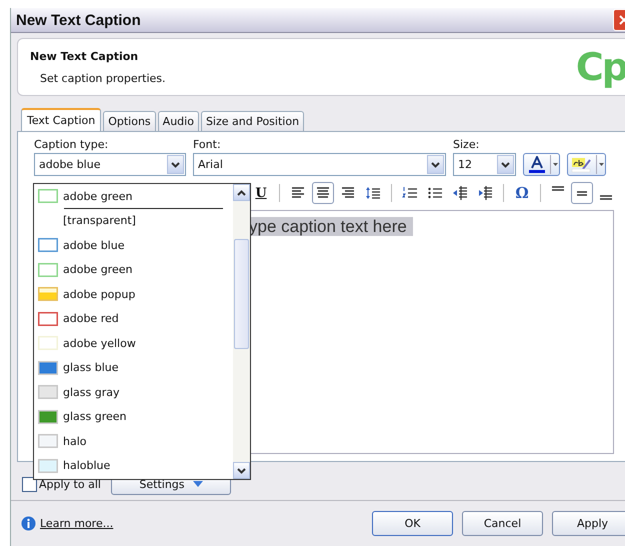  I want to click on header-title: New Text Caption, so click(85, 56).